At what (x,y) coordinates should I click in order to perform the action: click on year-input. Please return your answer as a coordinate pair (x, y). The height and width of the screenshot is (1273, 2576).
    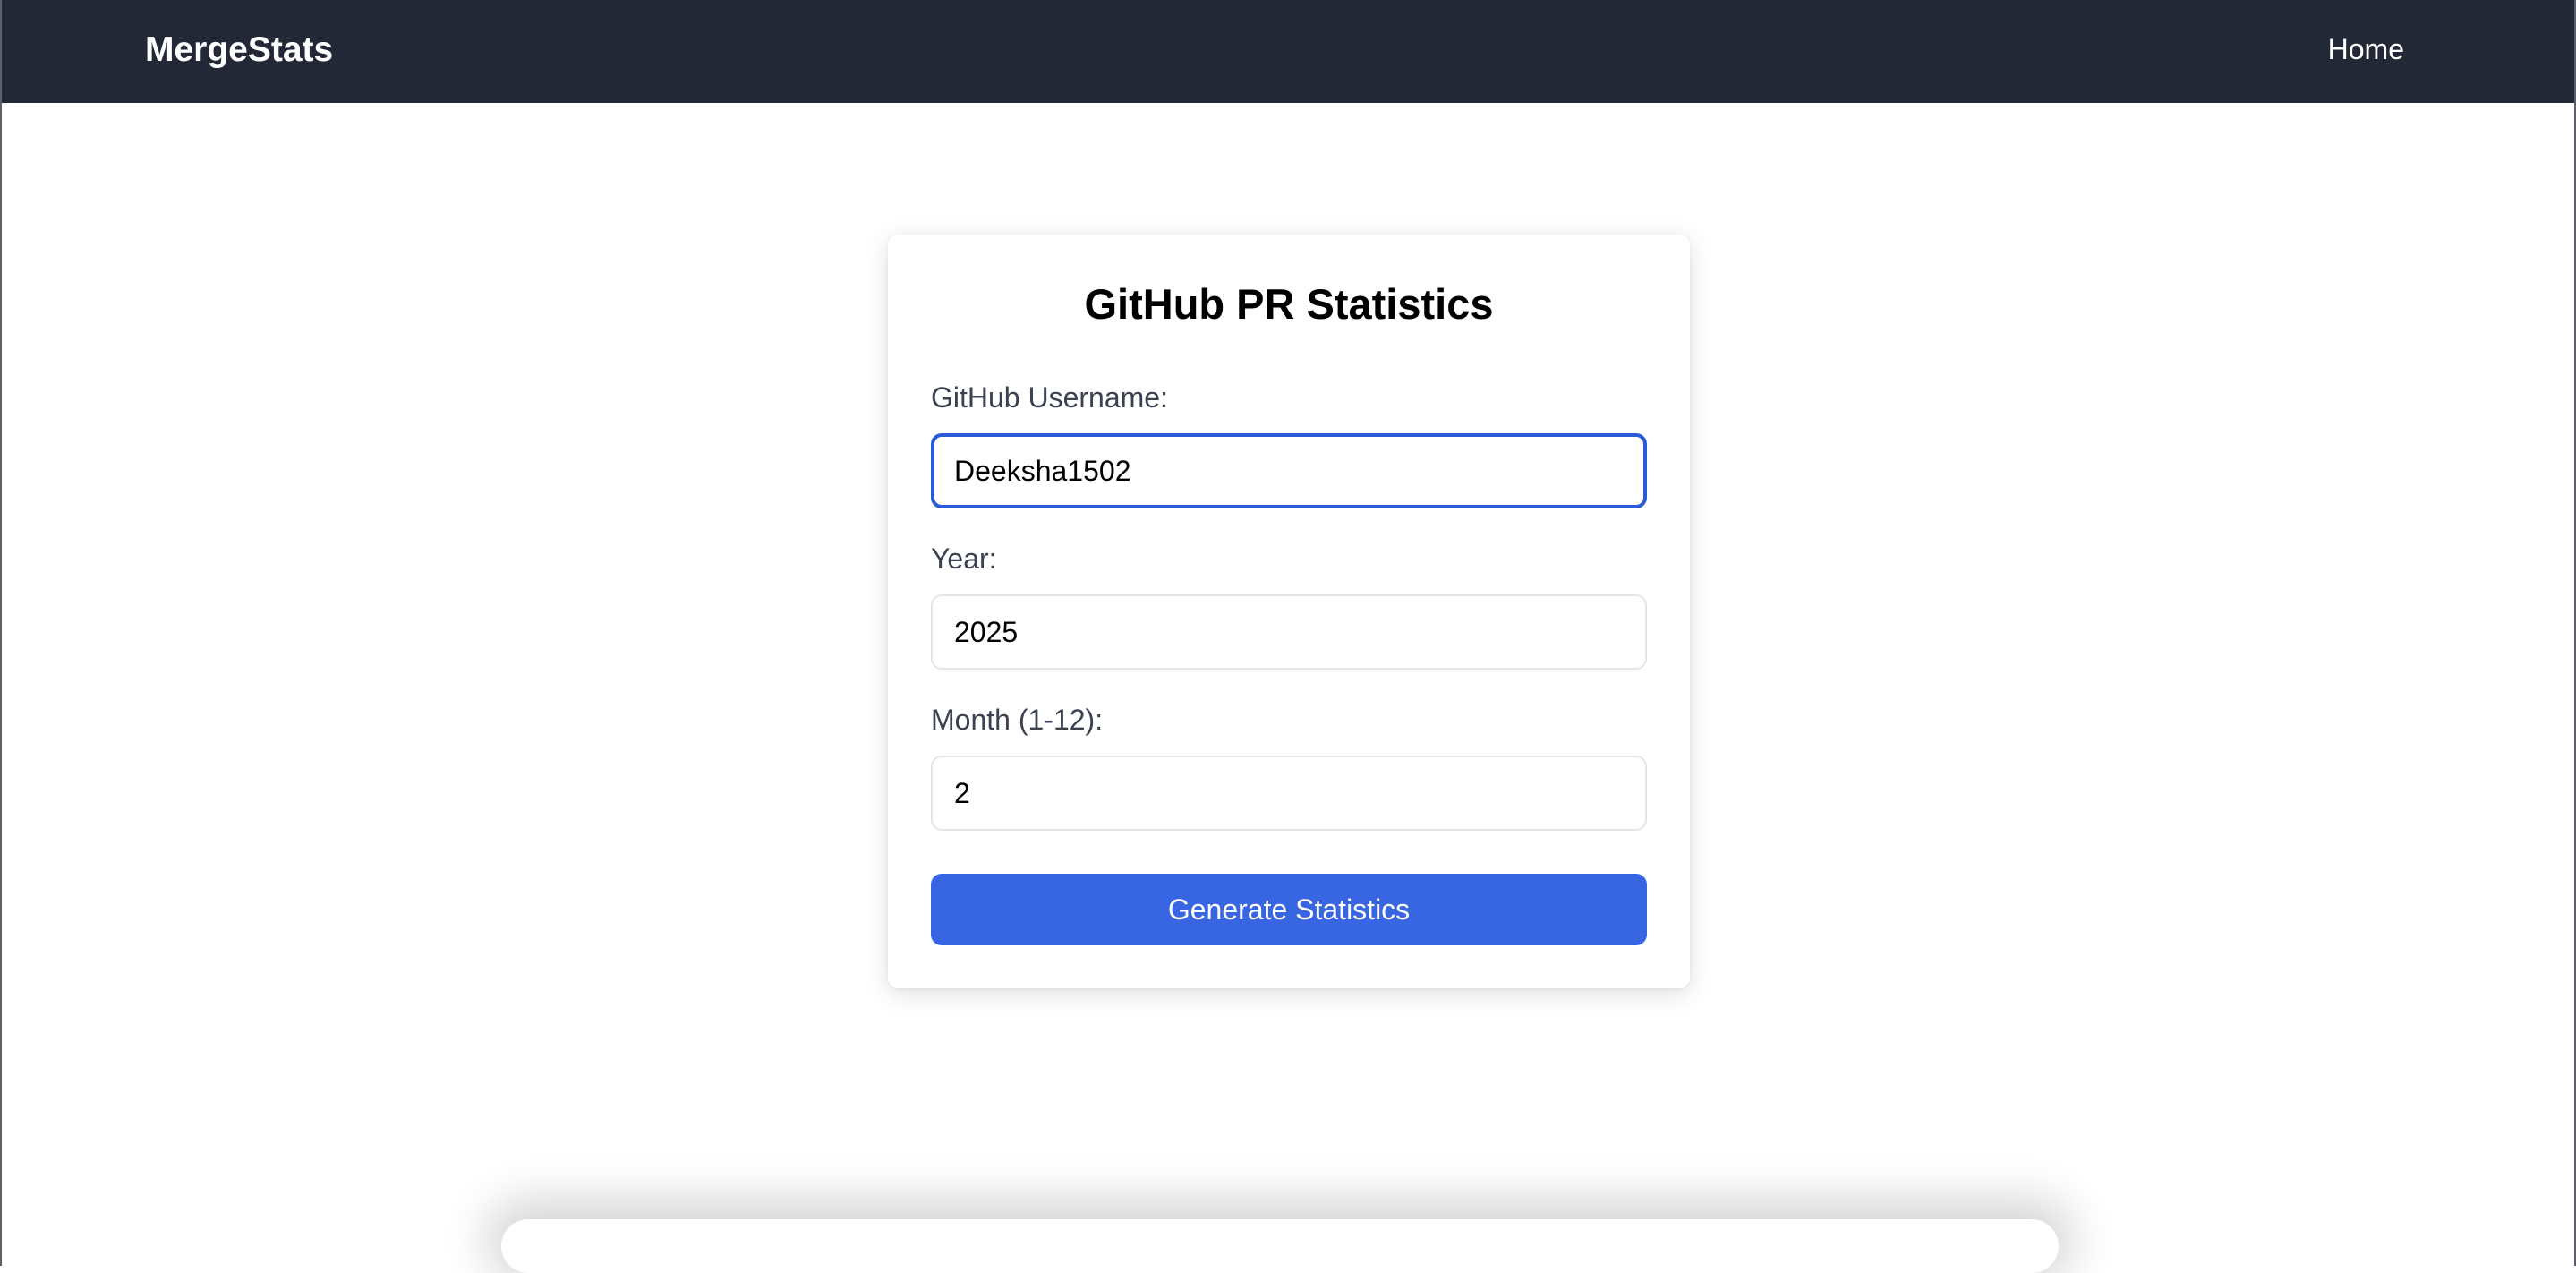
    Looking at the image, I should click on (1289, 632).